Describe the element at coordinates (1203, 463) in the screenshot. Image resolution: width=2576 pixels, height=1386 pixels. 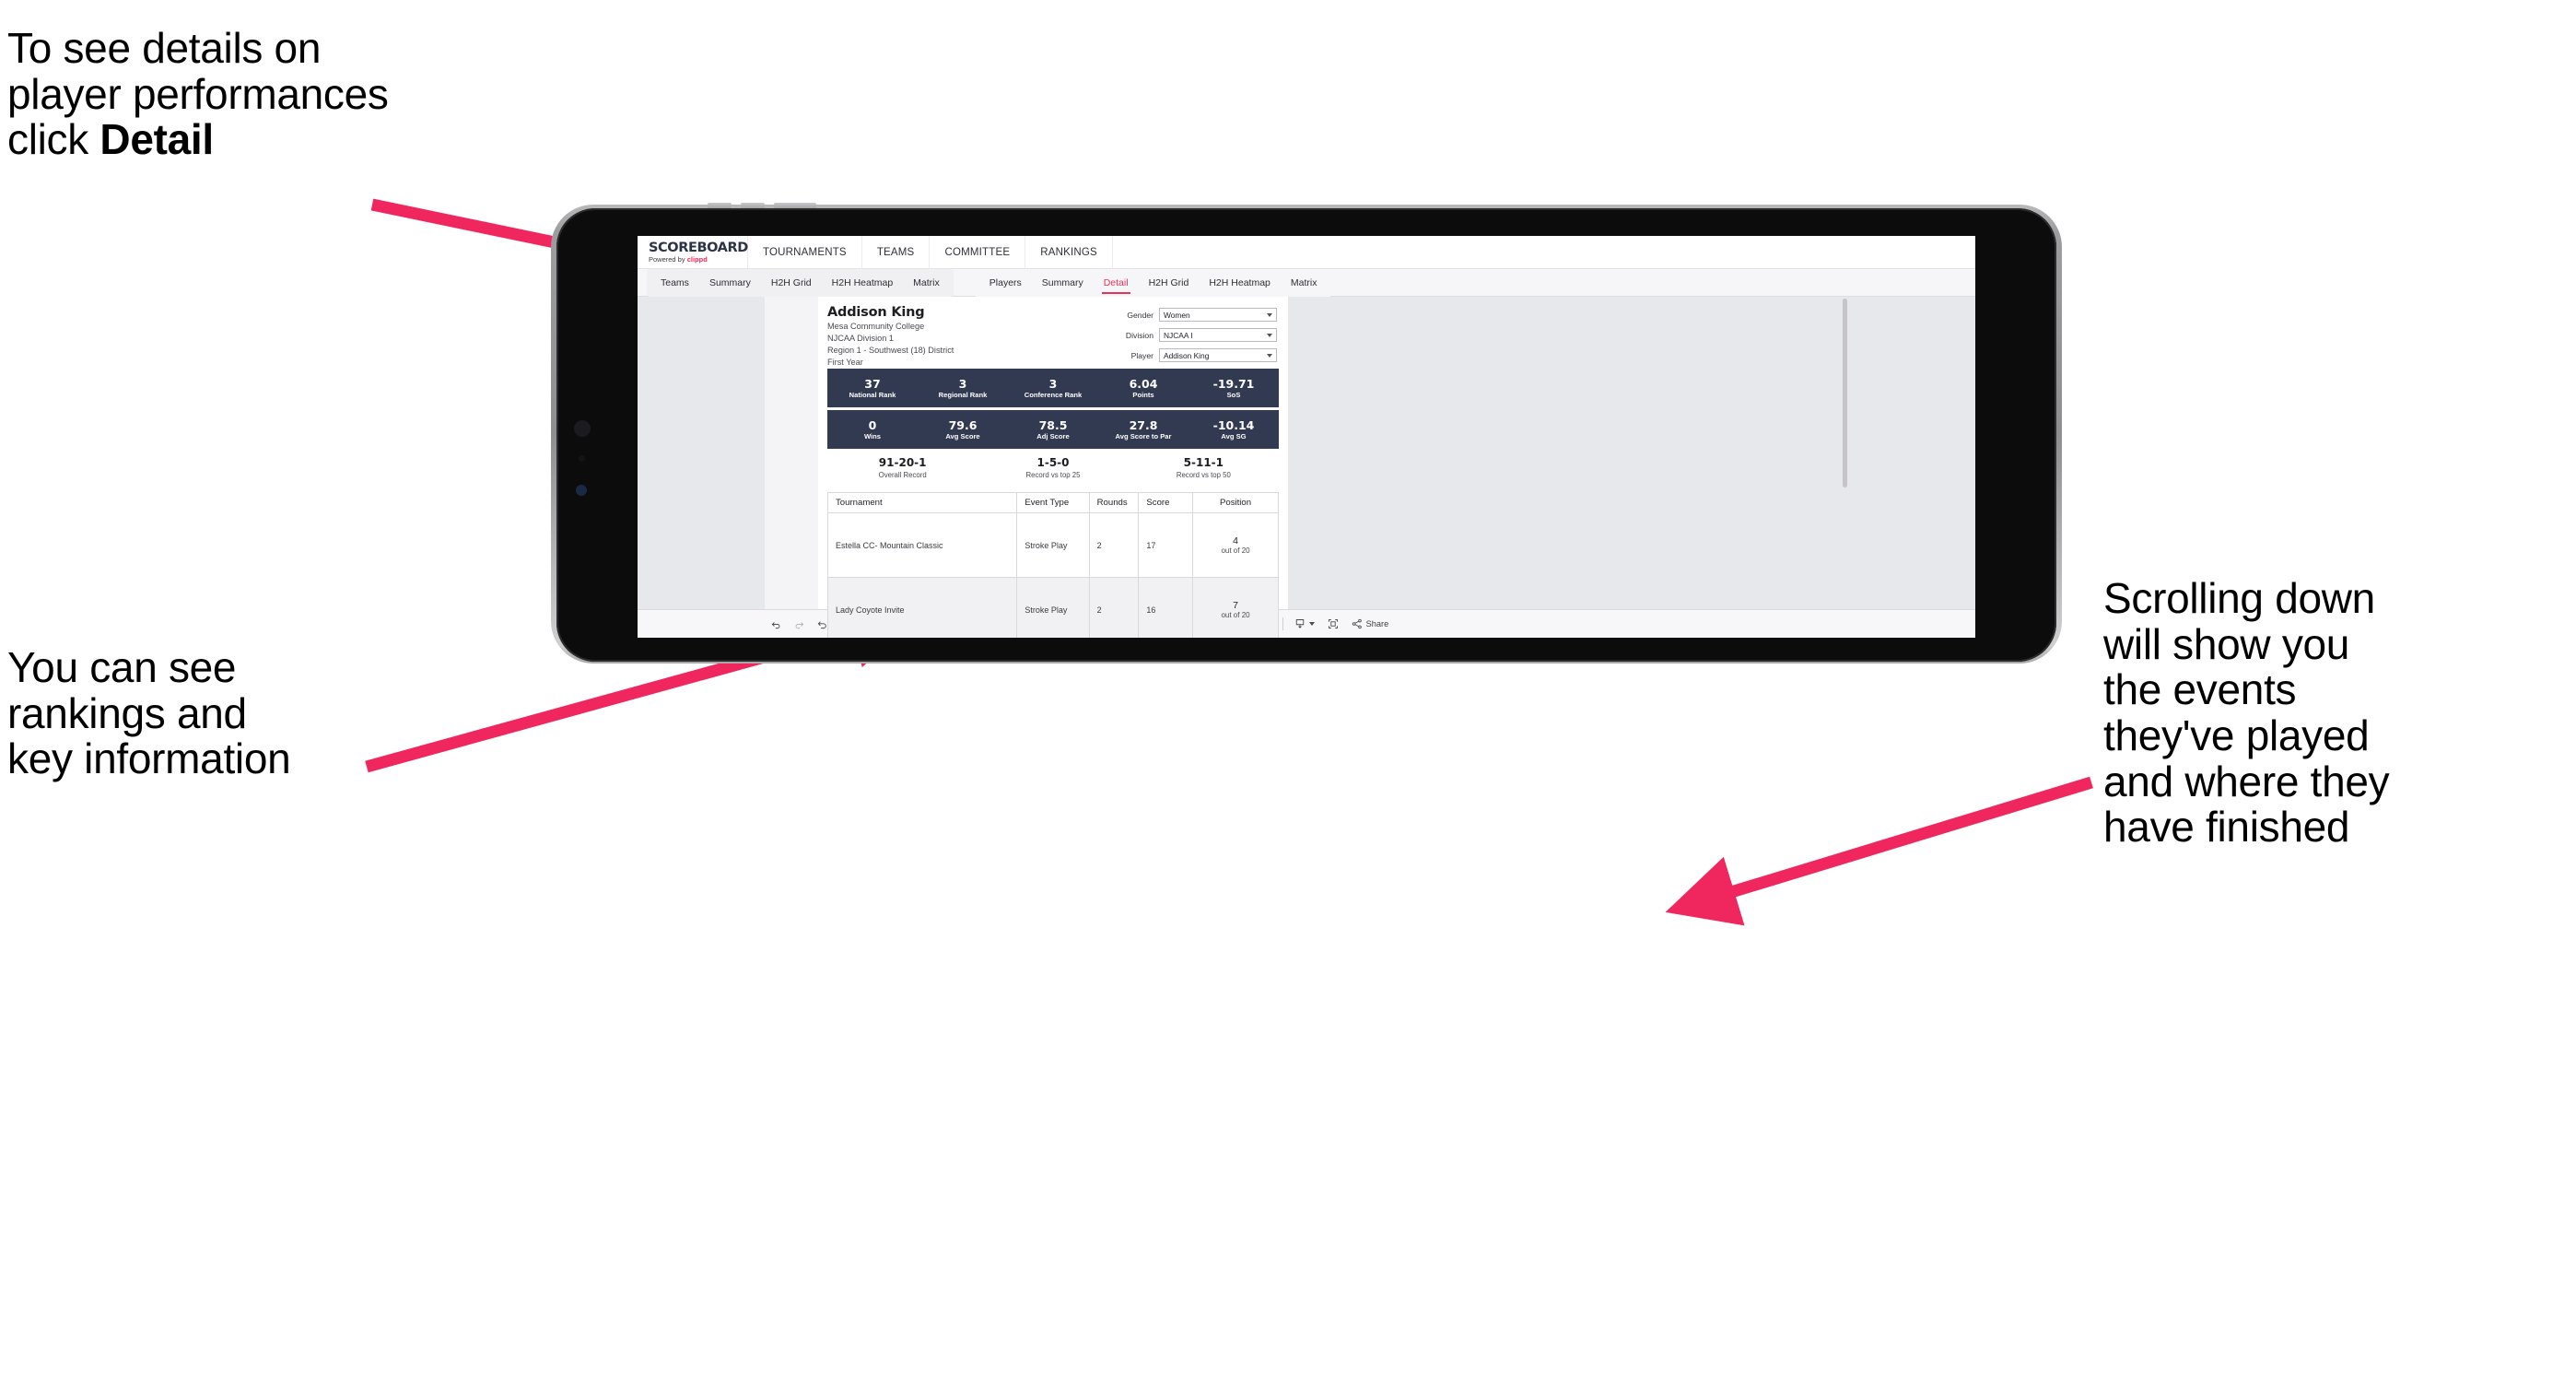
I see `record-value: 5-11-1` at that location.